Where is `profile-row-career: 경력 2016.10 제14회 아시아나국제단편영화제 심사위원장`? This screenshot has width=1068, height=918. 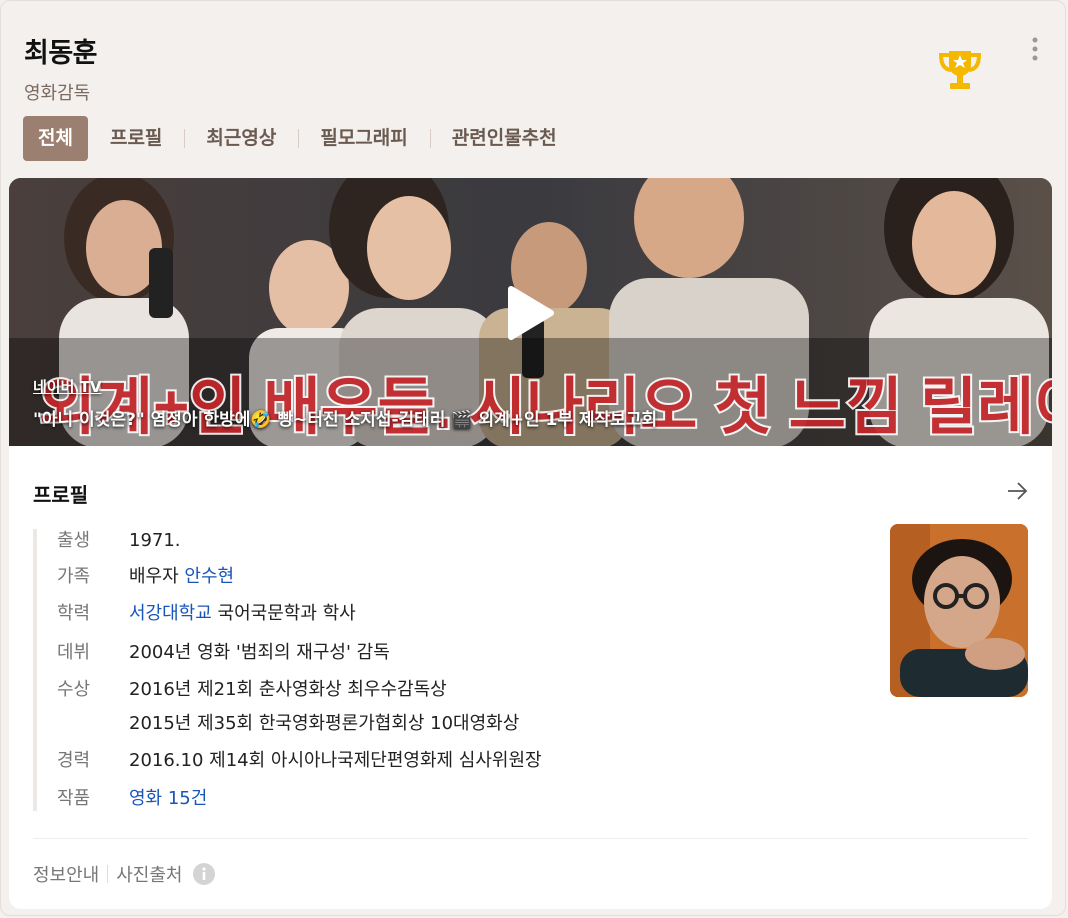
profile-row-career: 경력 2016.10 제14회 아시아나국제단편영화제 심사위원장 is located at coordinates (299, 761).